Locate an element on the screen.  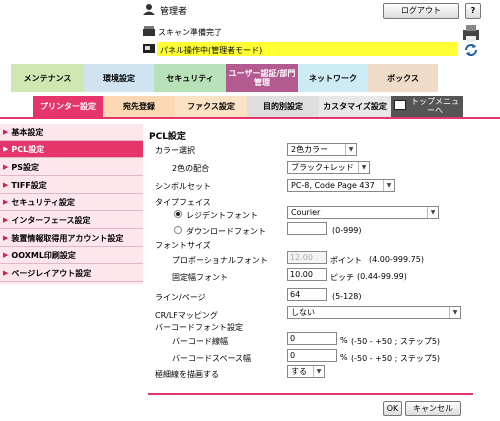
resident-font-radio is located at coordinates (178, 214).